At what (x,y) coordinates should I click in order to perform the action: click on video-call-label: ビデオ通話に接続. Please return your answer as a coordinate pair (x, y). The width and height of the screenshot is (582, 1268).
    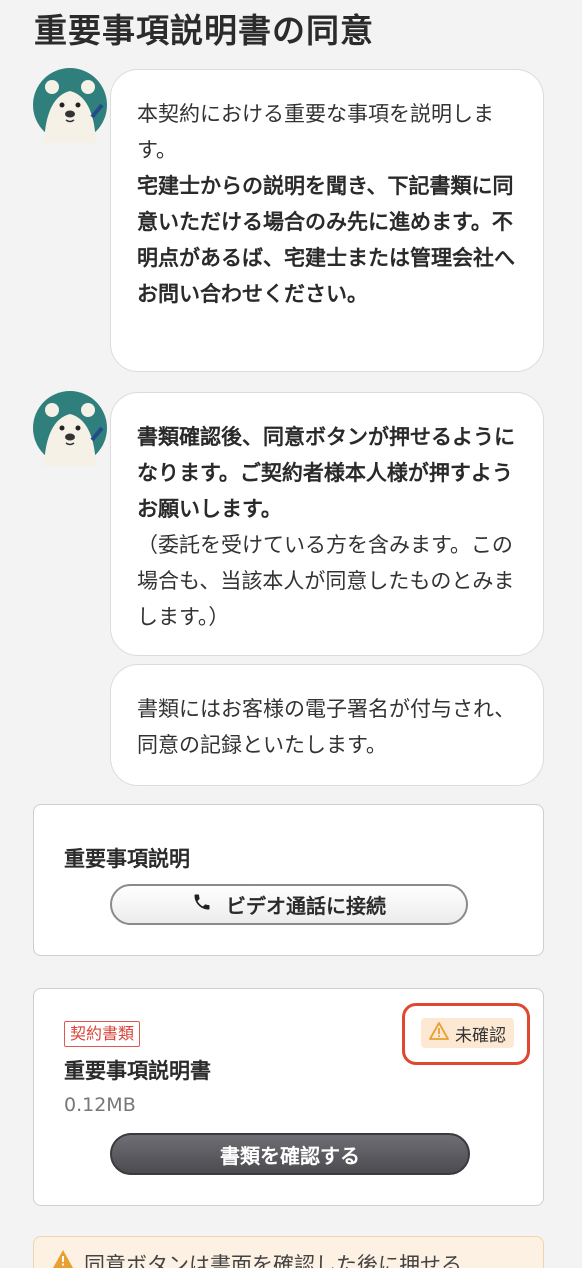
    Looking at the image, I should click on (306, 906).